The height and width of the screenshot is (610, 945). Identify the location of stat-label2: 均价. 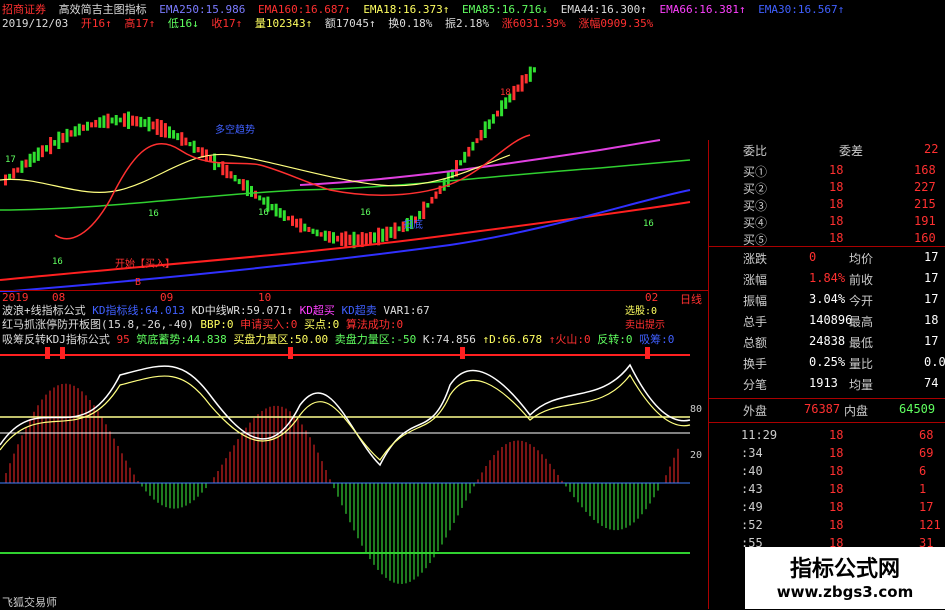
(861, 259).